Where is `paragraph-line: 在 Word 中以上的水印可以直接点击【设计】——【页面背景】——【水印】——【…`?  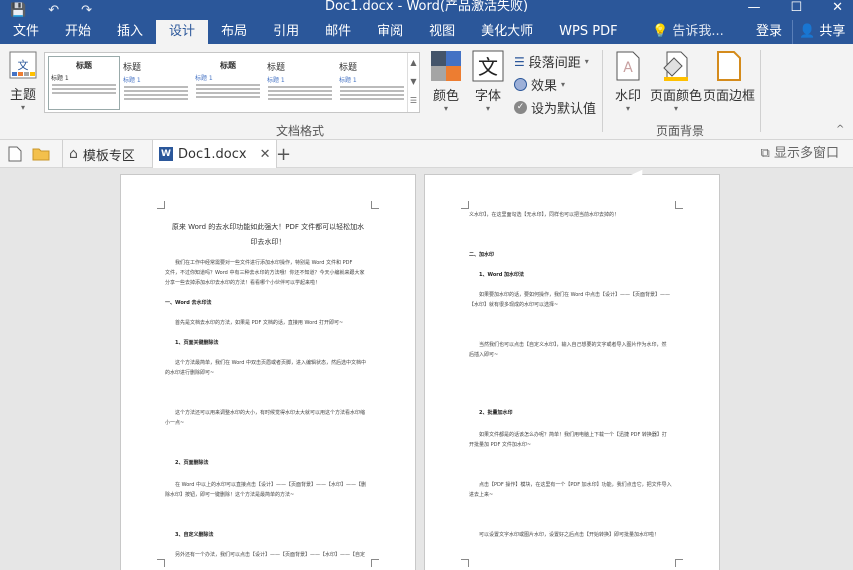
paragraph-line: 在 Word 中以上的水印可以直接点击【设计】——【页面背景】——【水印】——【… is located at coordinates (271, 485).